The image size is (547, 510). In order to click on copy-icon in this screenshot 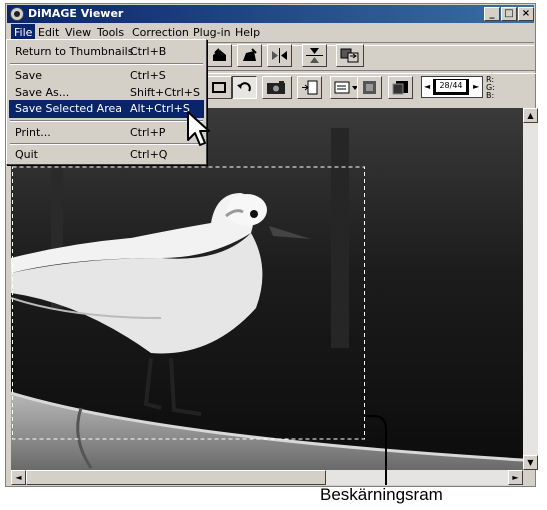, I will do `click(349, 55)`.